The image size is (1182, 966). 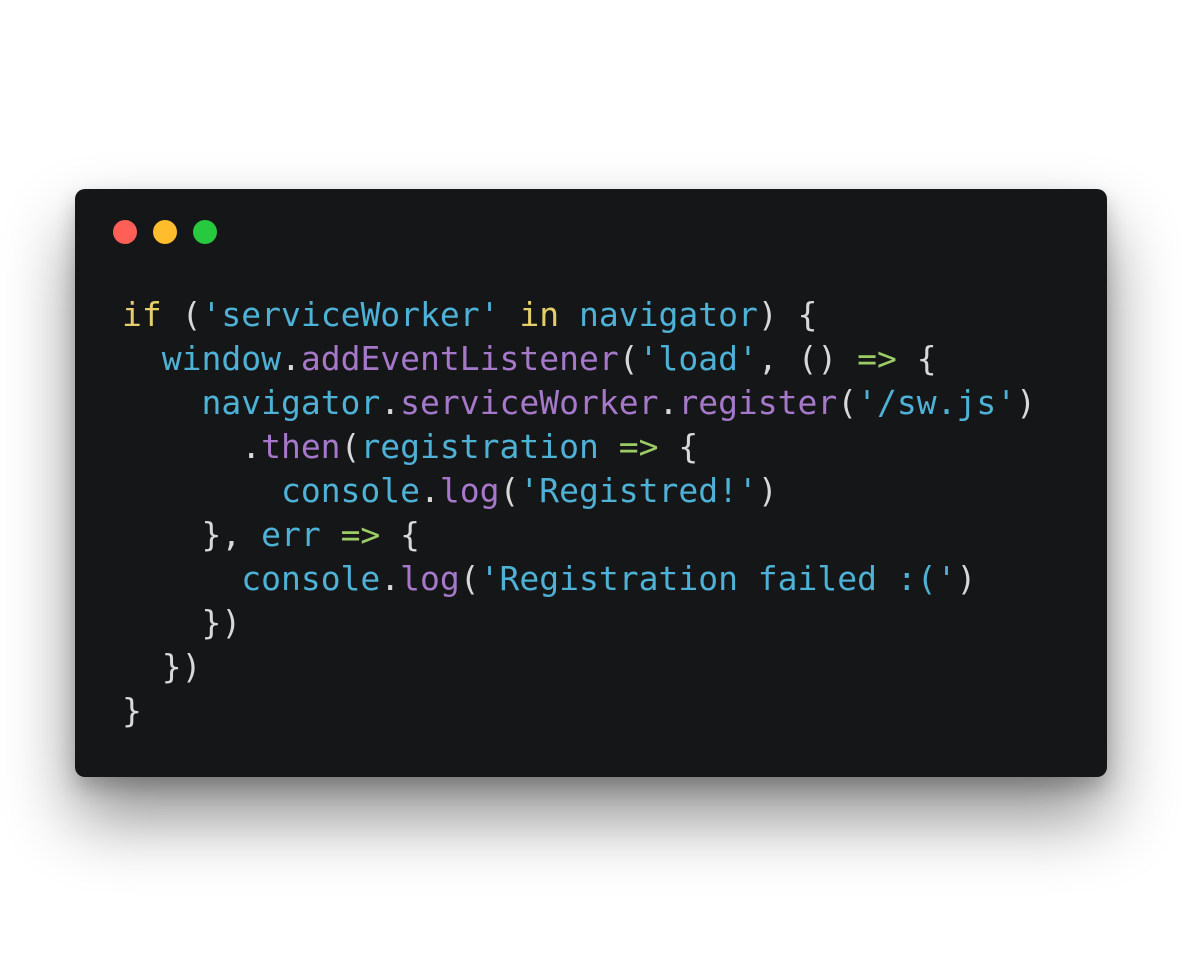 What do you see at coordinates (787, 314) in the screenshot?
I see `code-token-punctuation: ) {` at bounding box center [787, 314].